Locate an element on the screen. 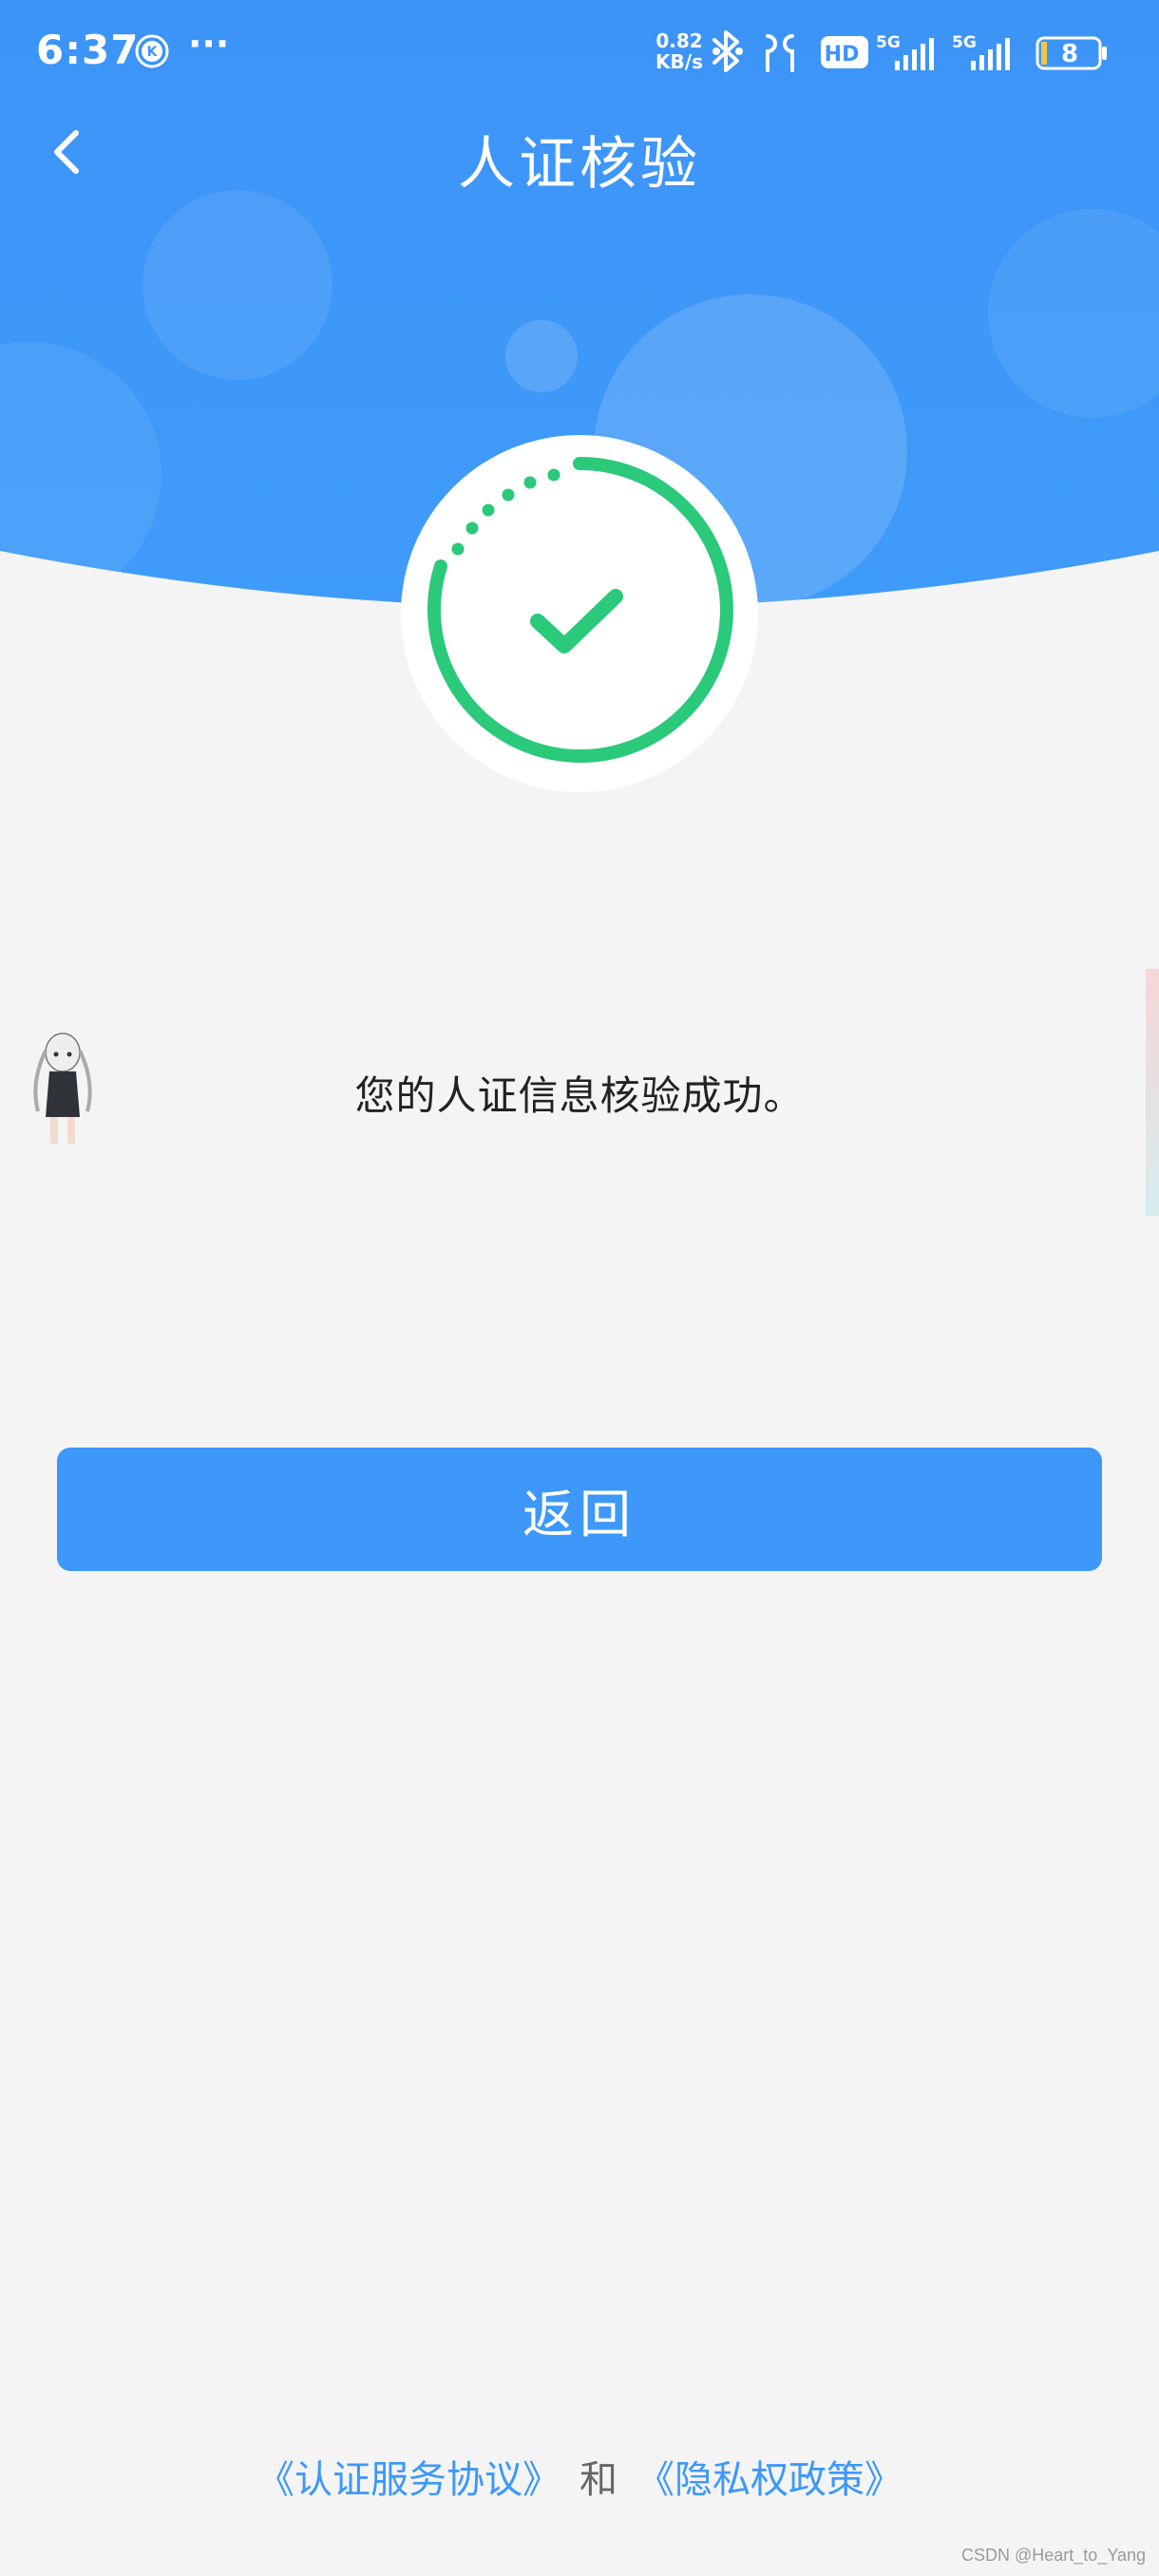 The width and height of the screenshot is (1159, 2576). hd-icon: HD is located at coordinates (844, 52).